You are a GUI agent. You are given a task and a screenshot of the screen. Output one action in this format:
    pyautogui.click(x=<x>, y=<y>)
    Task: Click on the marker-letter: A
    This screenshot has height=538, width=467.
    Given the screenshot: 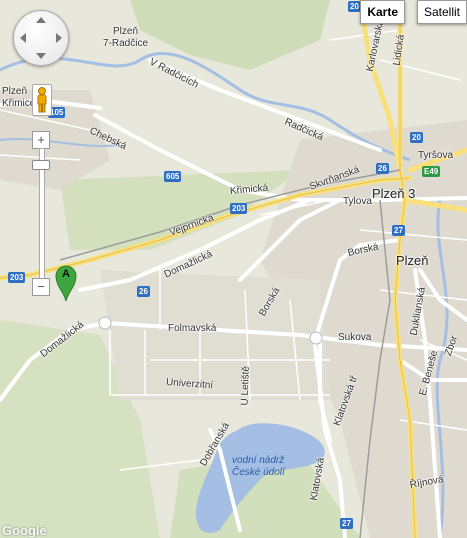 What is the action you would take?
    pyautogui.click(x=66, y=274)
    